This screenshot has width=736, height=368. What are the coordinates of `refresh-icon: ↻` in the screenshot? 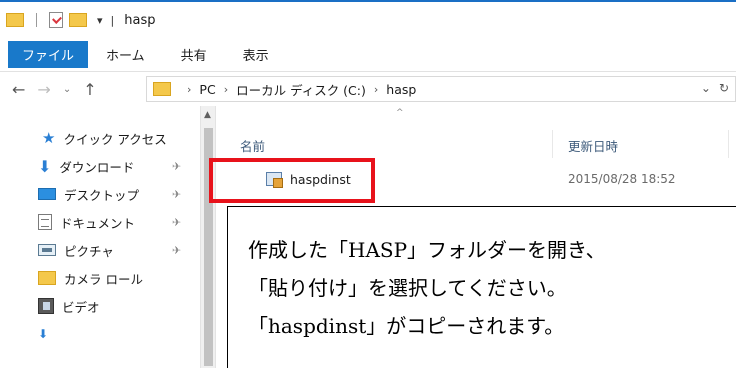 It's located at (724, 88).